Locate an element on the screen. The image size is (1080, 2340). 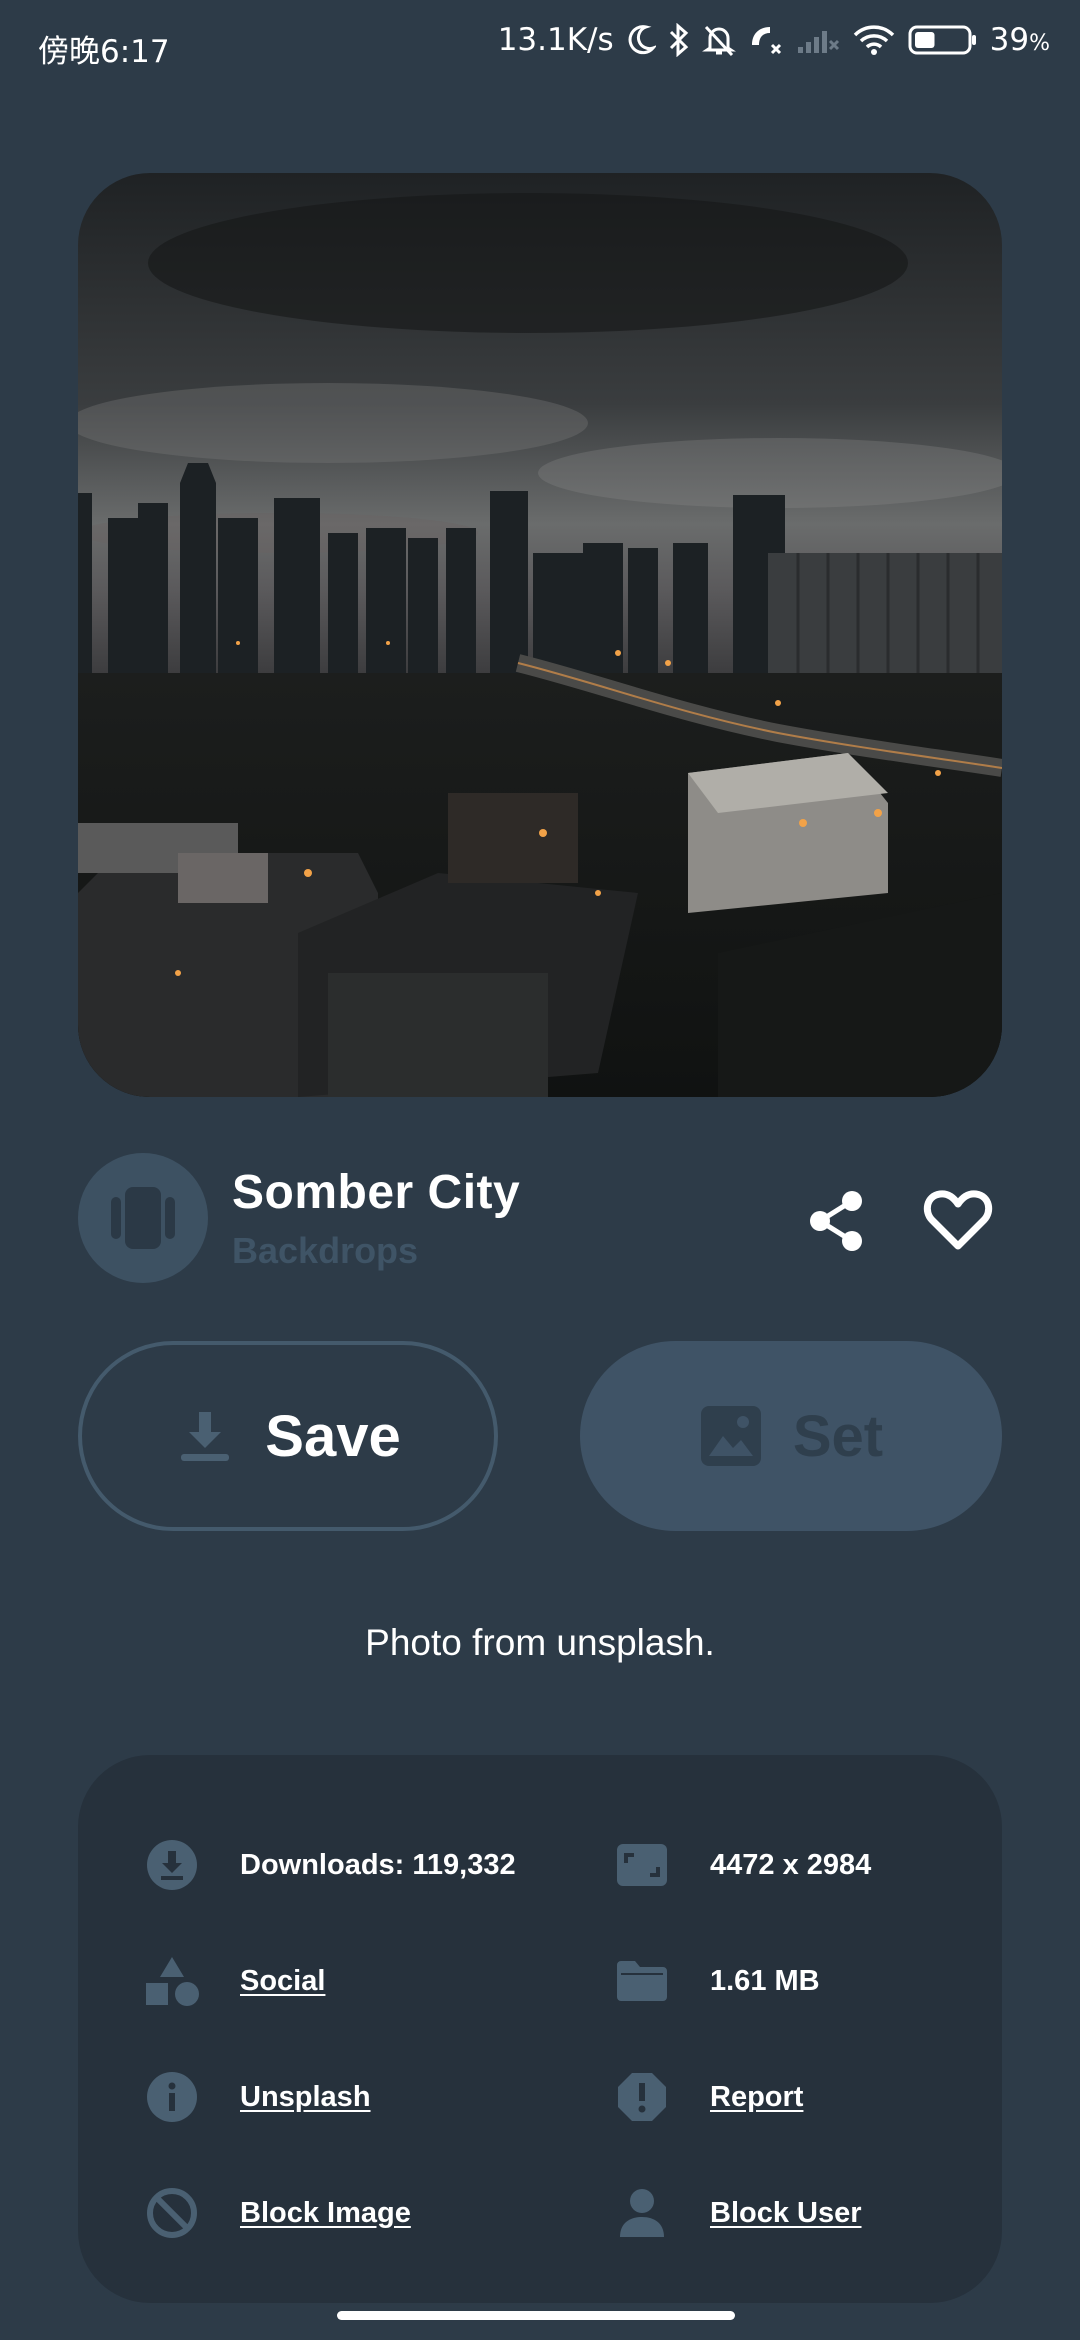
category-item: Social is located at coordinates (233, 1981).